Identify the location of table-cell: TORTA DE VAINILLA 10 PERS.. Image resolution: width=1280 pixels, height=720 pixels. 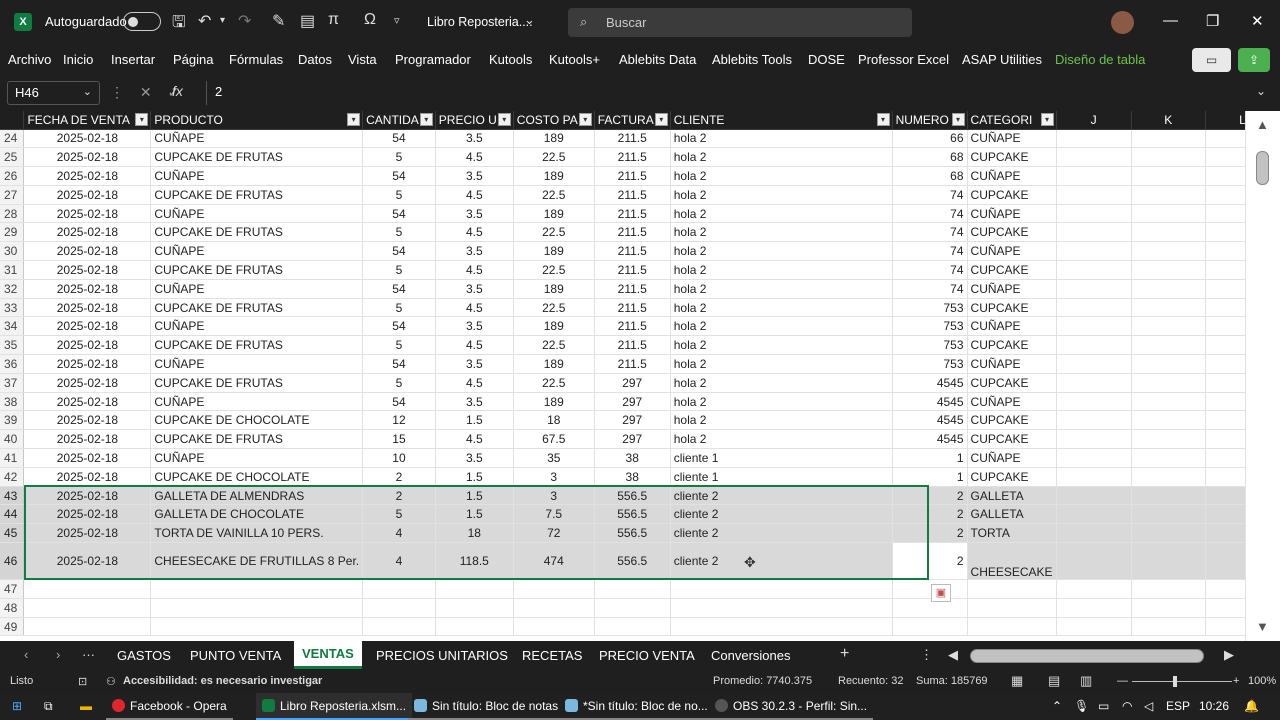
(257, 533).